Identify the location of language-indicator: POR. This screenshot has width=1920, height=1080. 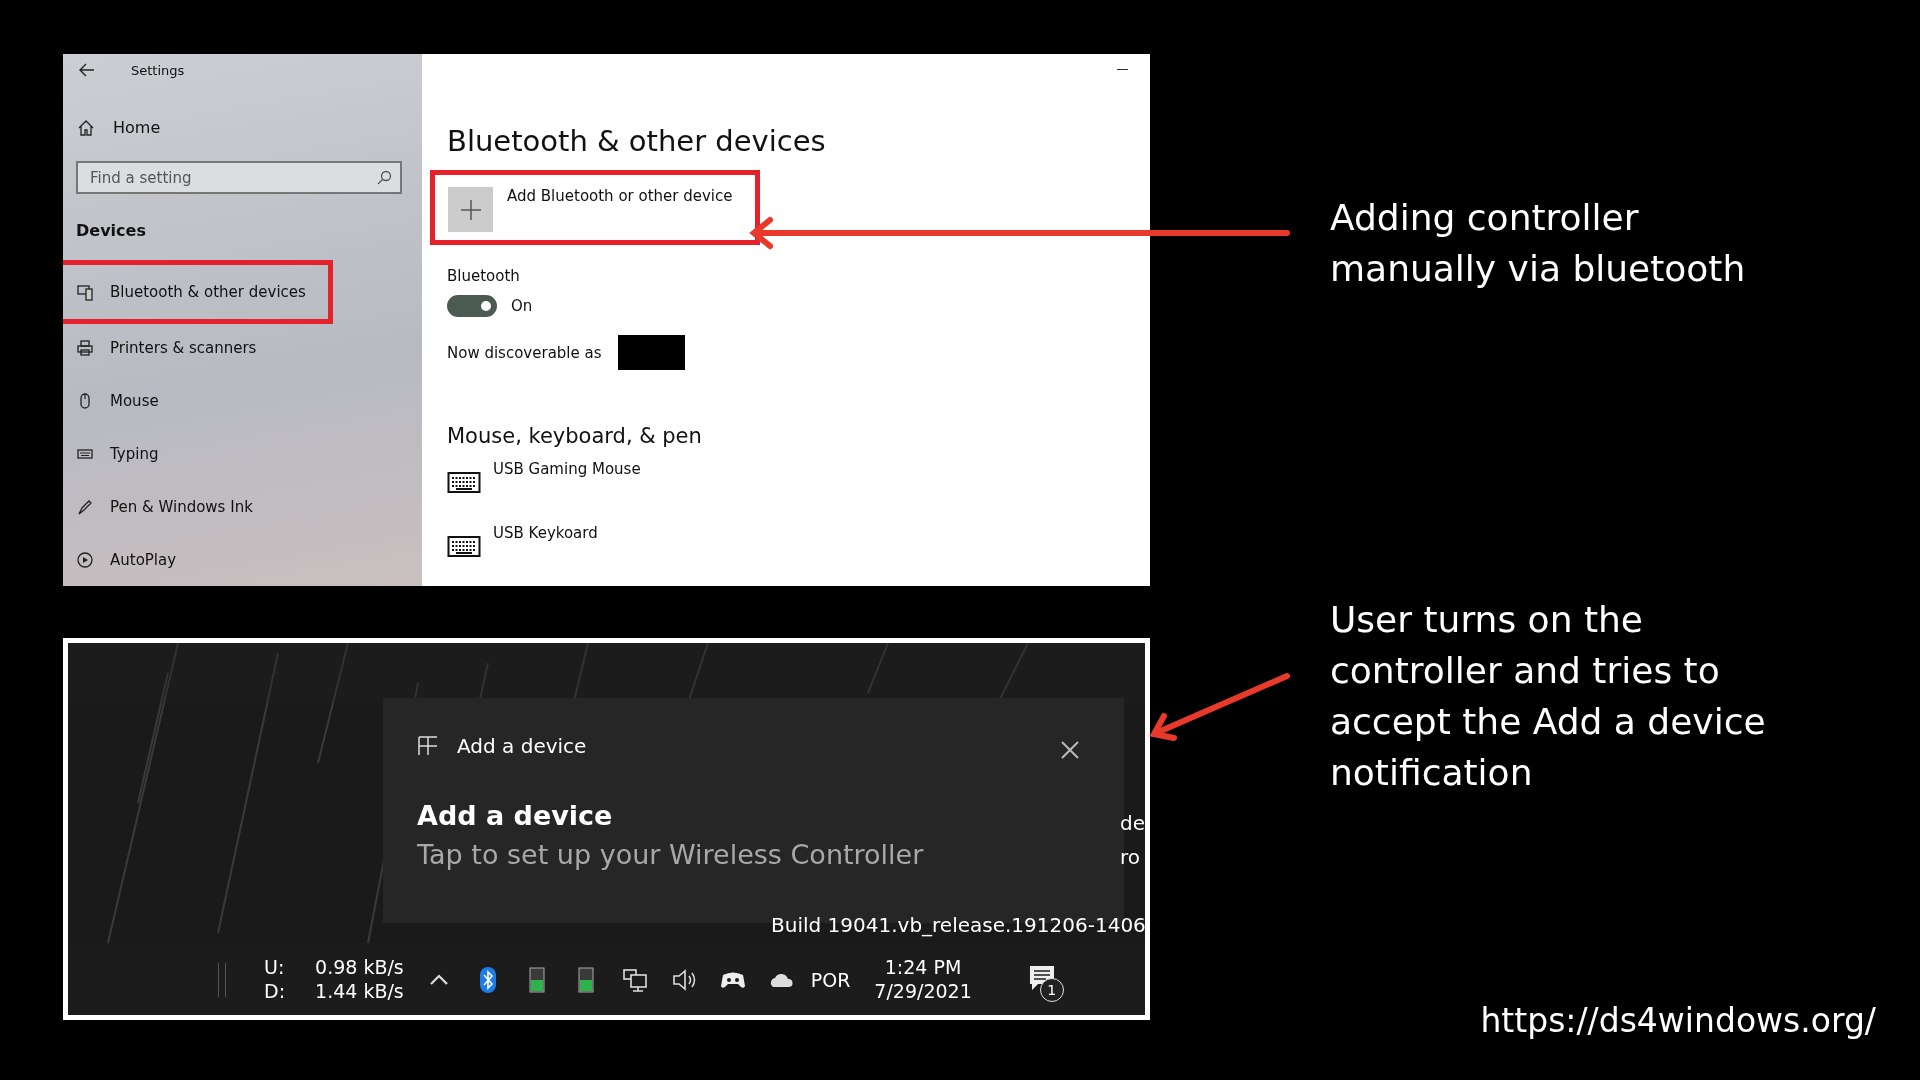
(830, 980).